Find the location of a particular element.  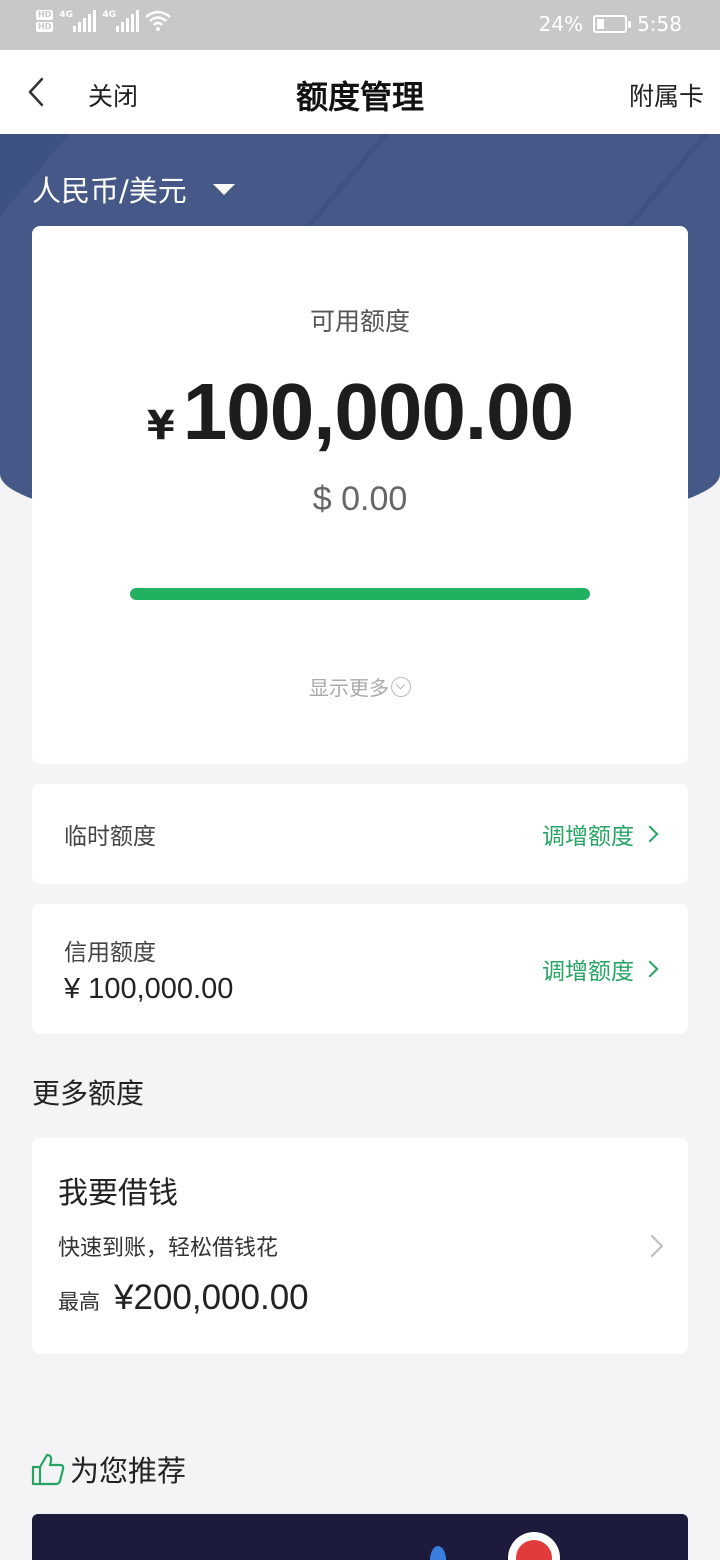

recommend-header: 为您推荐 is located at coordinates (108, 1469).